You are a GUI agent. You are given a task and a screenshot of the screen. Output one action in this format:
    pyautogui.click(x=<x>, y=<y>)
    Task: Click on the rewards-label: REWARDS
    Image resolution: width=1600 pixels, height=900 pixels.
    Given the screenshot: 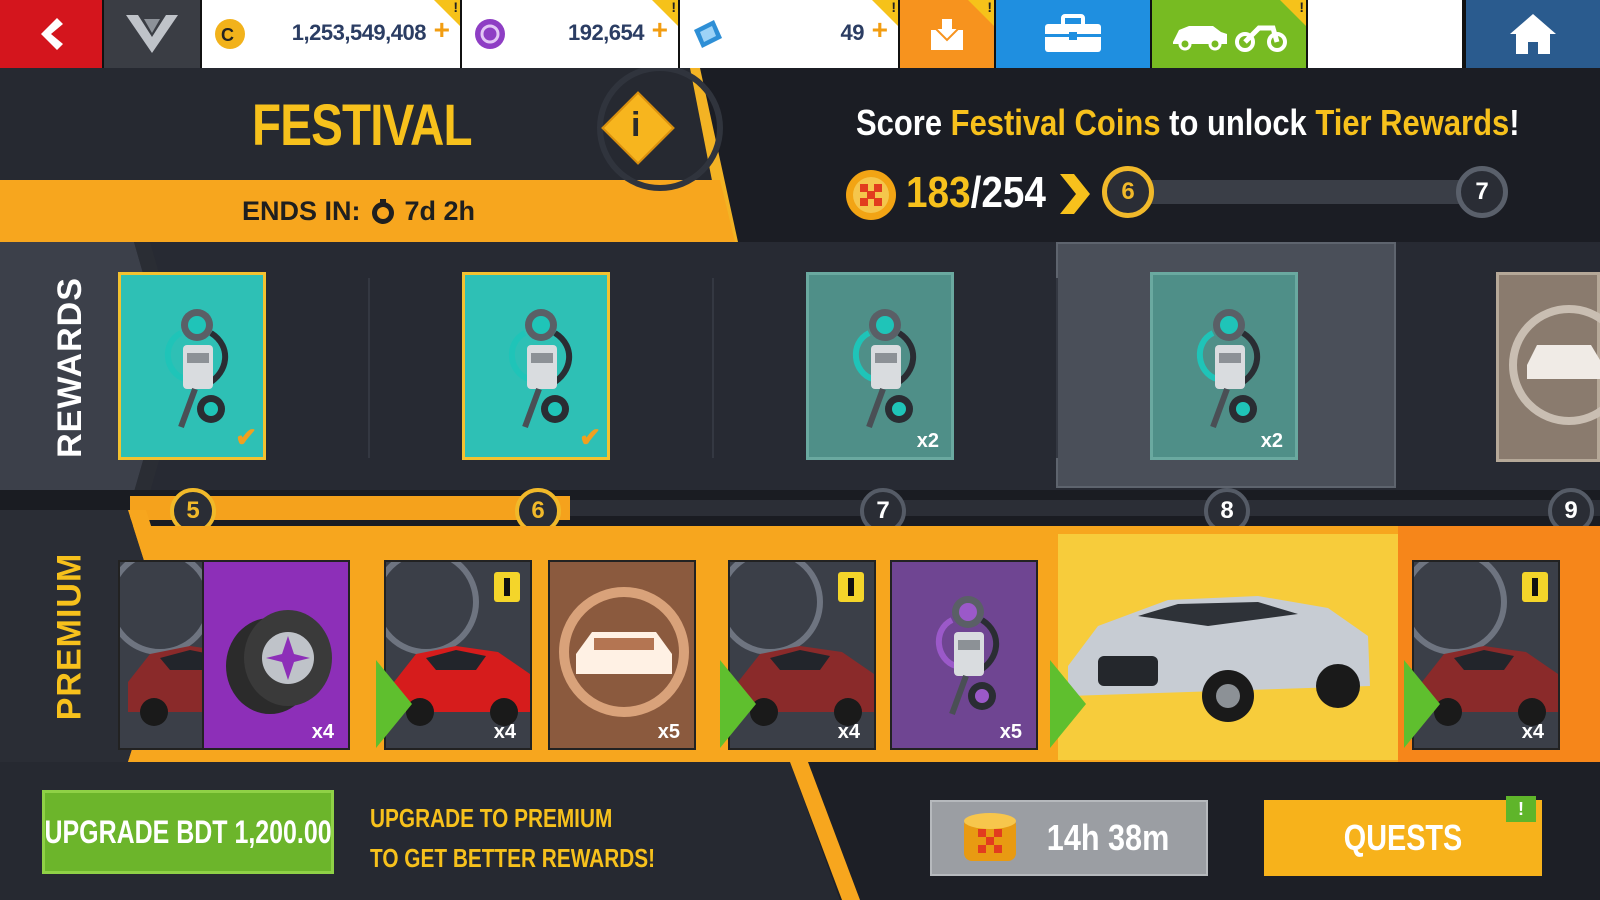 What is the action you would take?
    pyautogui.click(x=69, y=367)
    